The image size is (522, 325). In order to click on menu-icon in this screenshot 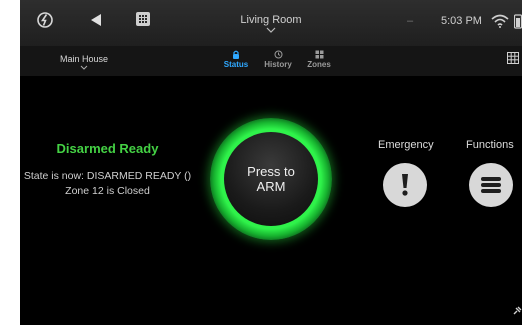, I will do `click(491, 185)`.